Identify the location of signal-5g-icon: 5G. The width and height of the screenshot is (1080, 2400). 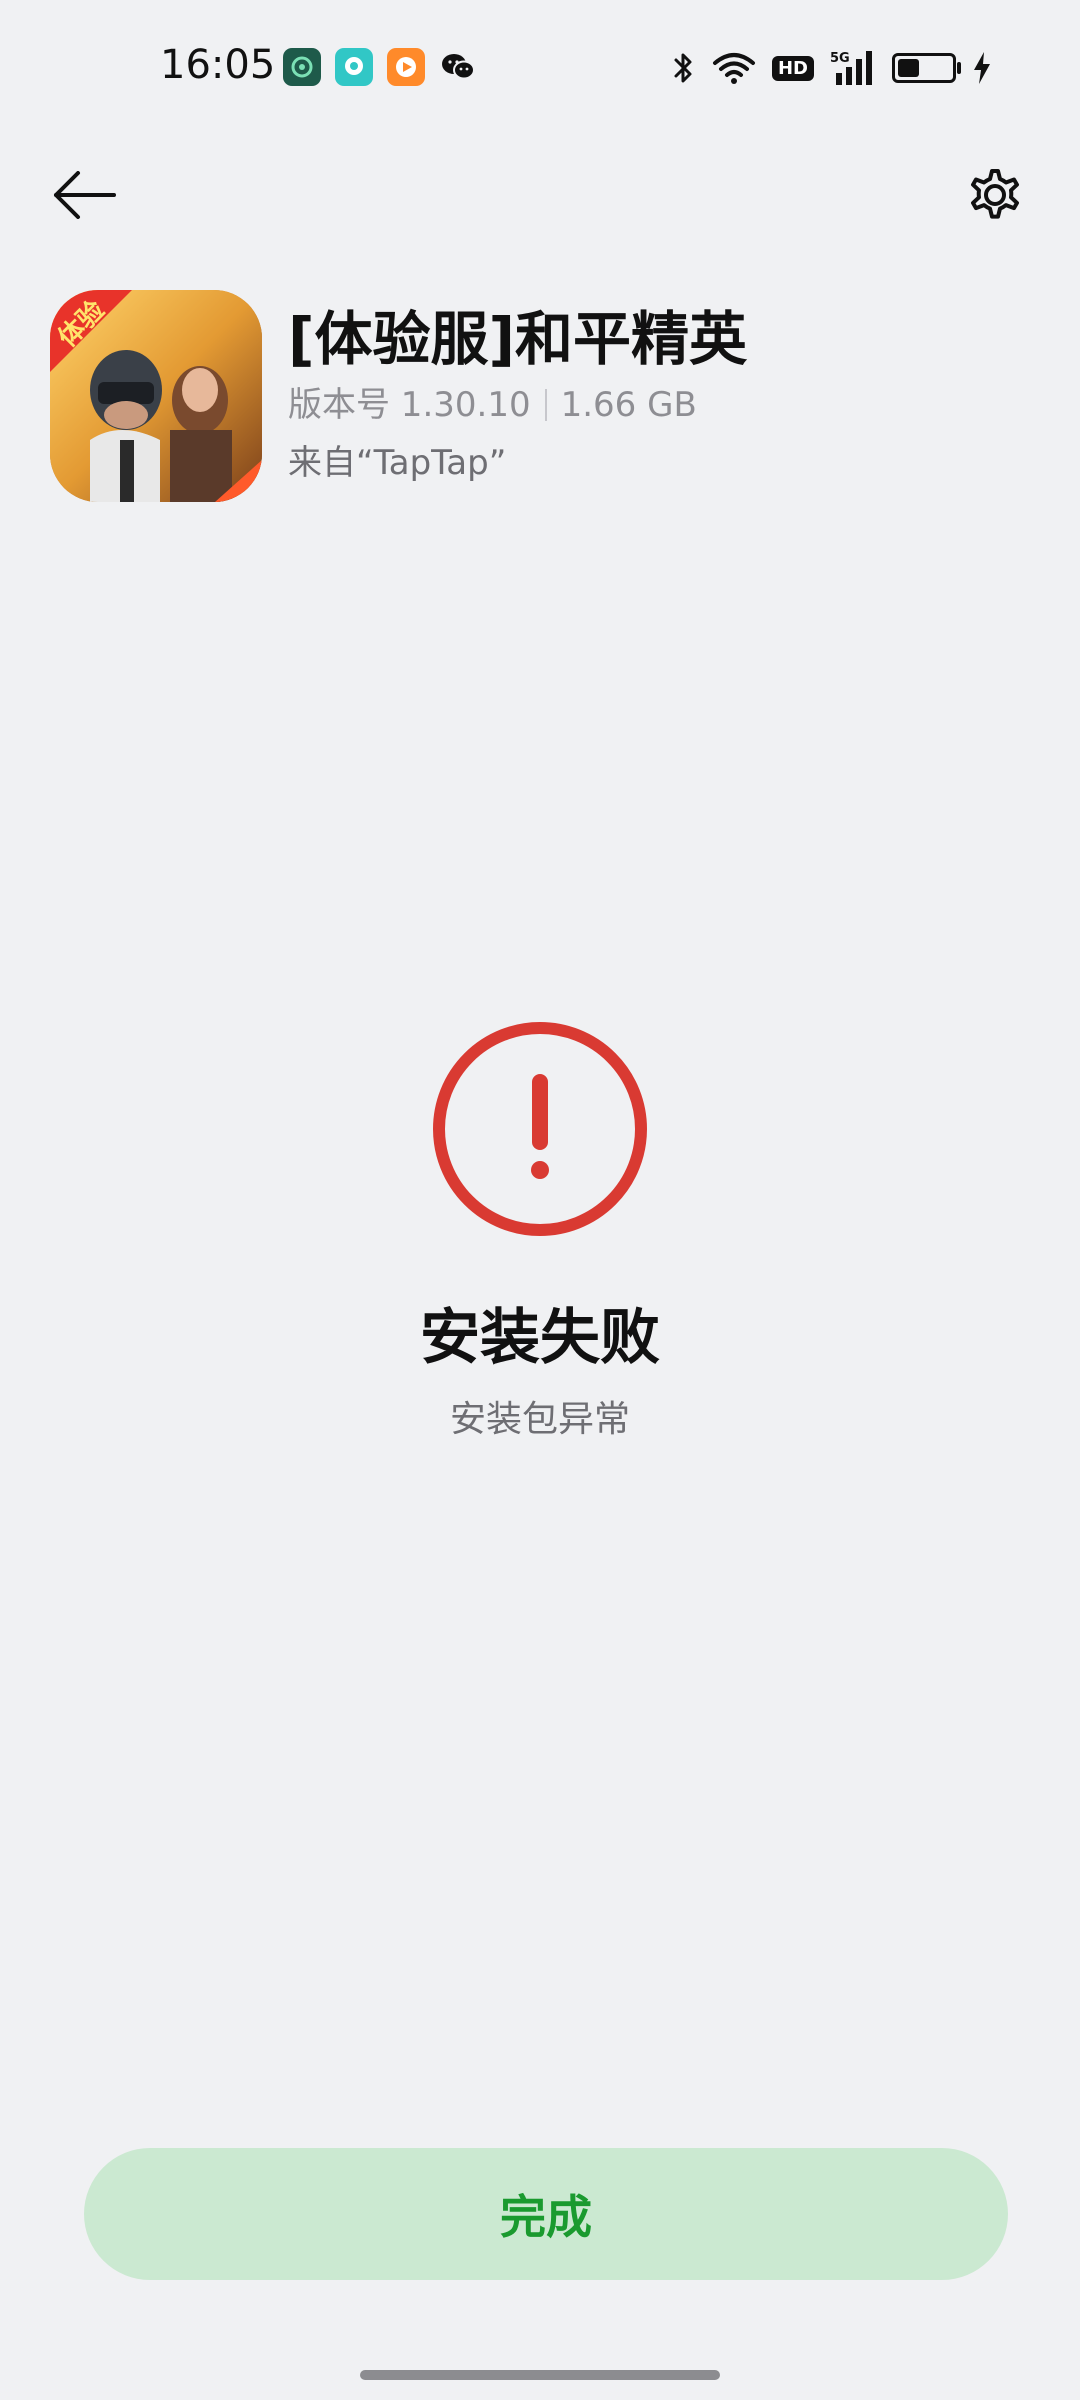
(853, 68).